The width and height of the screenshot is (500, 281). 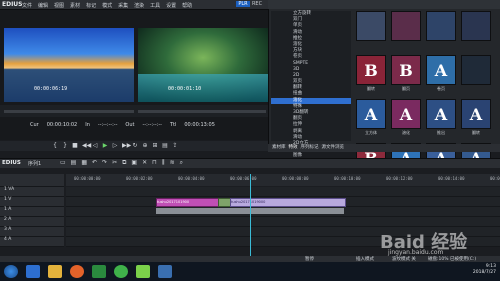 What do you see at coordinates (165, 146) in the screenshot?
I see `render-icon: ▤` at bounding box center [165, 146].